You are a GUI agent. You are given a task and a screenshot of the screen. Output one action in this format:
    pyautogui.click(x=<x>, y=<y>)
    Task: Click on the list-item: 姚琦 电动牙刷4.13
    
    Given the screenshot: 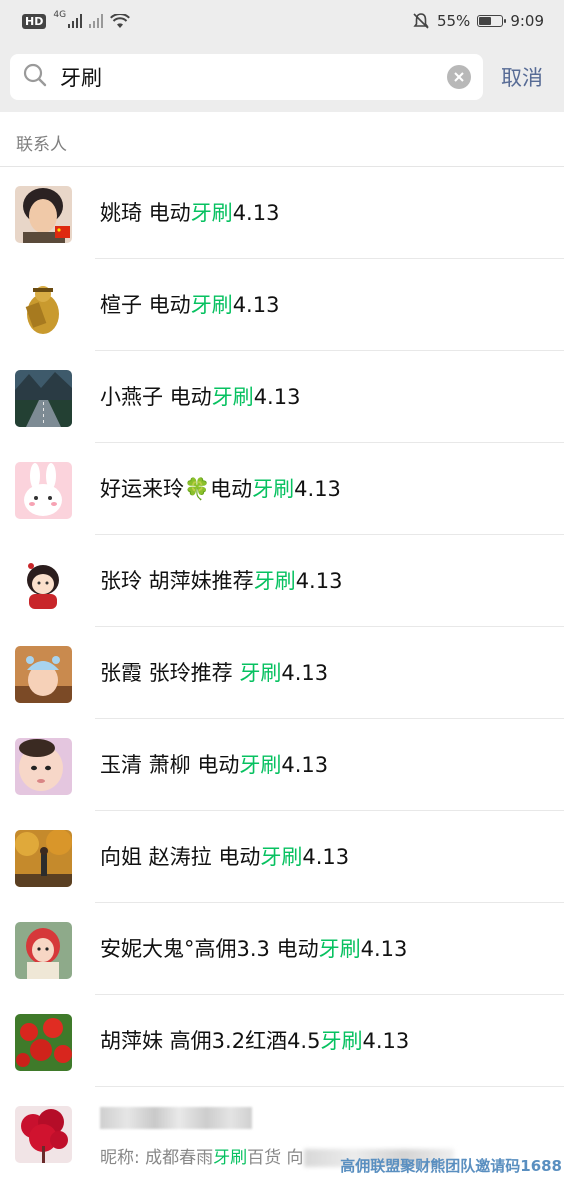 What is the action you would take?
    pyautogui.click(x=282, y=213)
    